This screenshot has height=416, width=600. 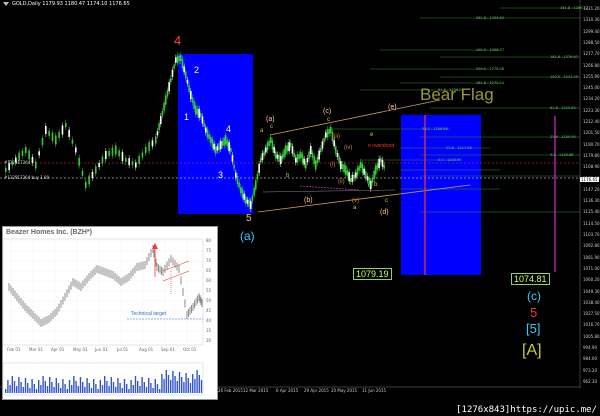 I want to click on inset-x-tick: Jul 01, so click(x=123, y=349).